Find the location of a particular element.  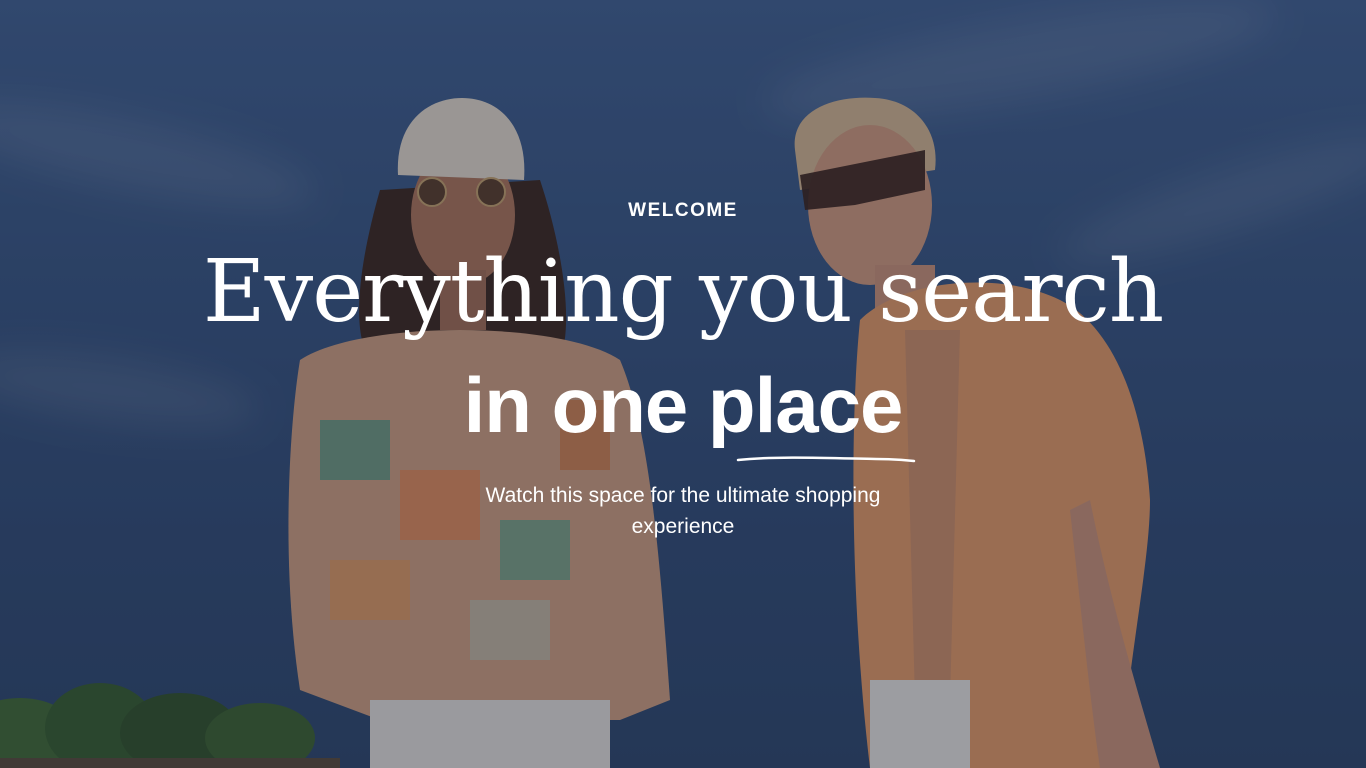

headline-line-1: Everything you search is located at coordinates (683, 292).